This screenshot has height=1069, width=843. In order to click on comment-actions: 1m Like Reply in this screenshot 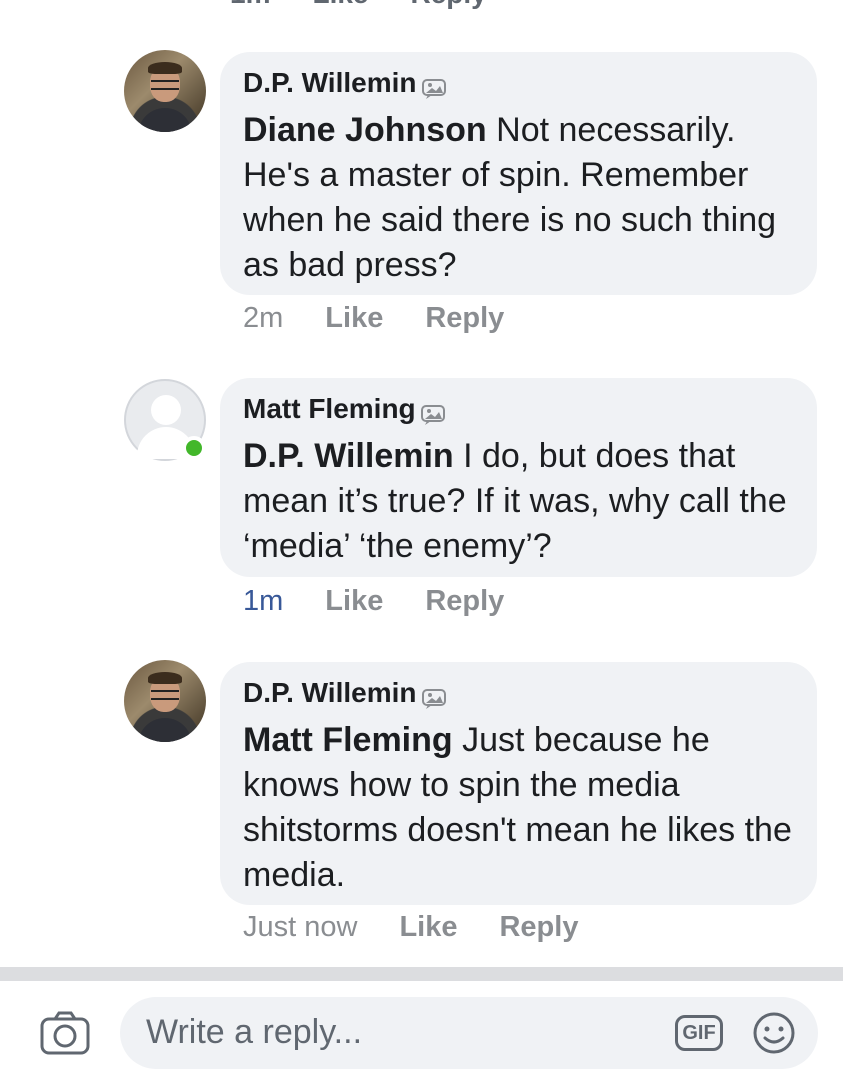, I will do `click(373, 601)`.